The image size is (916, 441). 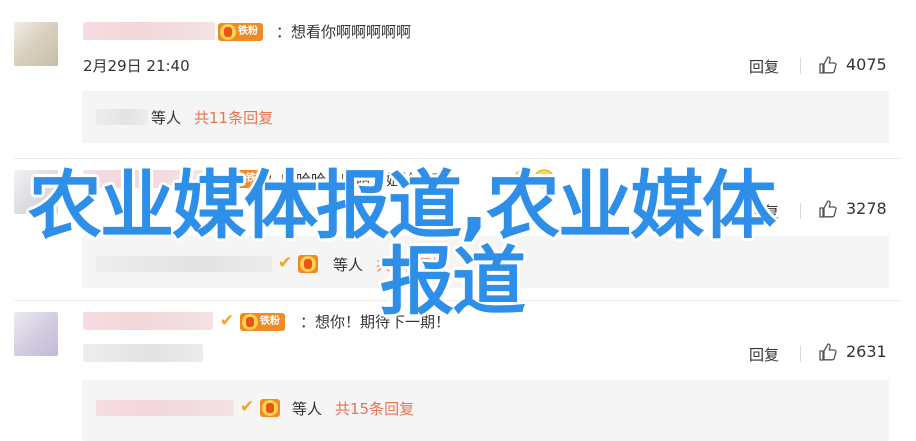 What do you see at coordinates (356, 180) in the screenshot?
I see `comment-text: ：哈哈哈哈哈哈姐姐给我了` at bounding box center [356, 180].